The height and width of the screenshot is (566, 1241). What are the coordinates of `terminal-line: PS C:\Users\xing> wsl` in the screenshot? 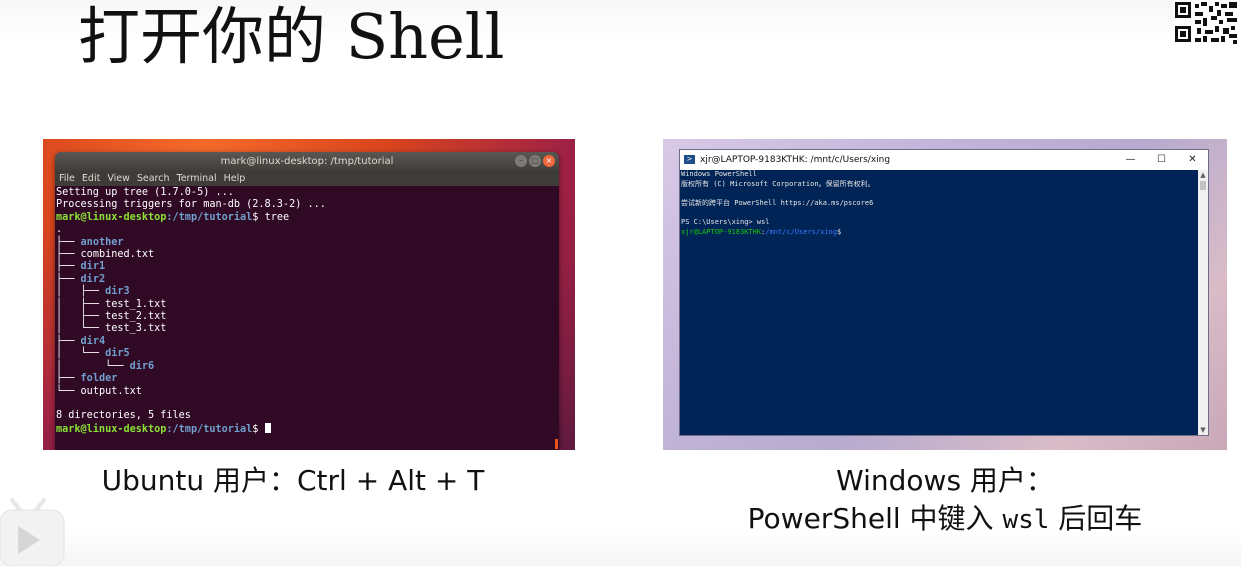 It's located at (725, 221).